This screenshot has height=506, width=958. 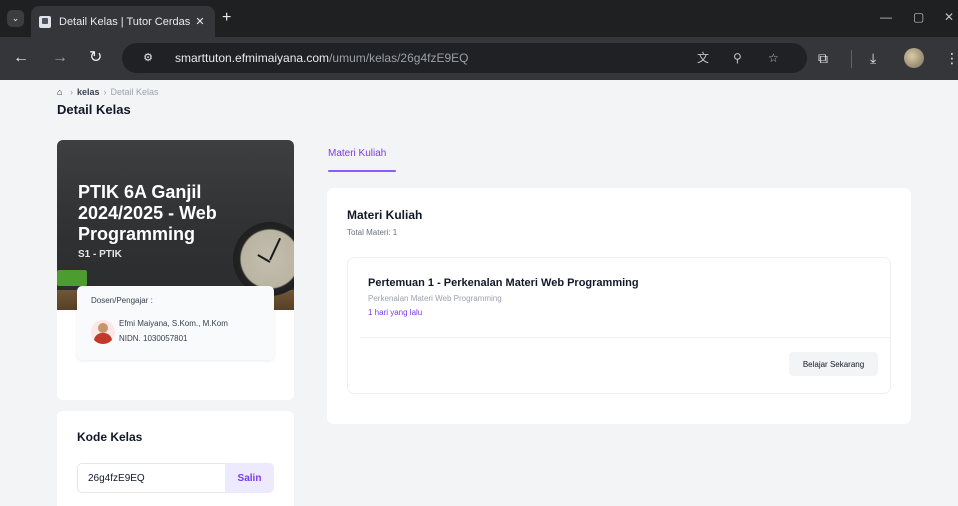 I want to click on lecturer-label: Dosen/Pengajar :, so click(x=122, y=300).